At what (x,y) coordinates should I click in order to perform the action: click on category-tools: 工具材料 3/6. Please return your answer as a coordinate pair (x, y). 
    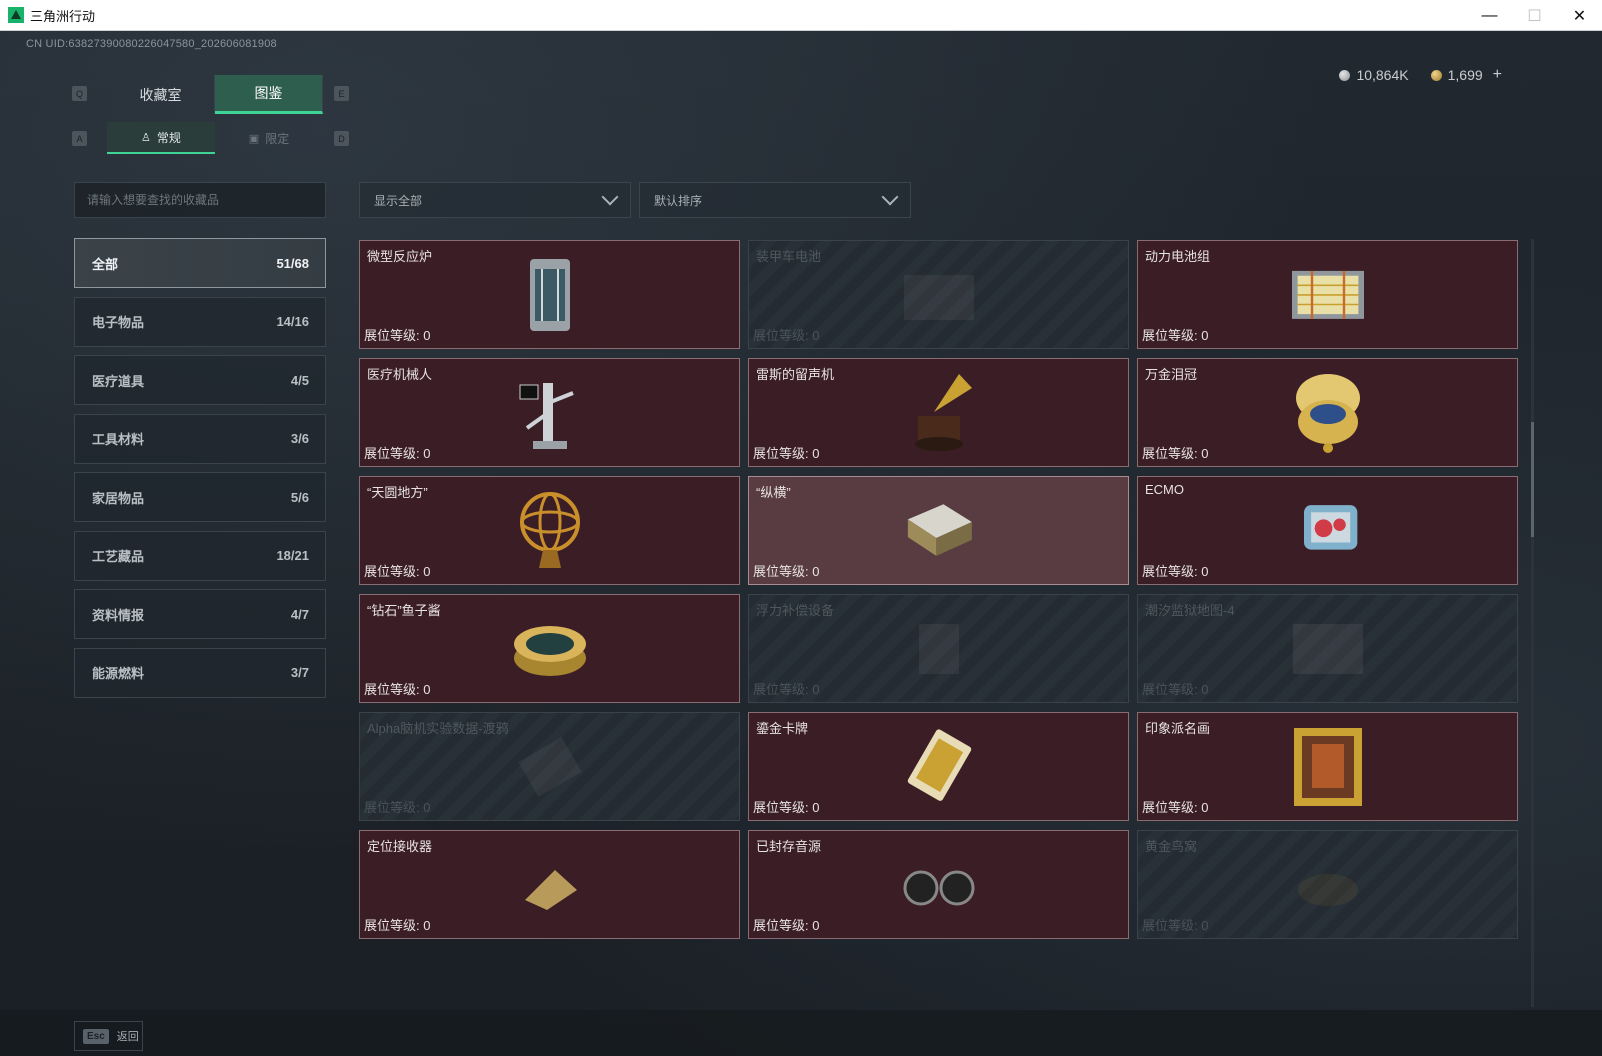
    Looking at the image, I should click on (200, 438).